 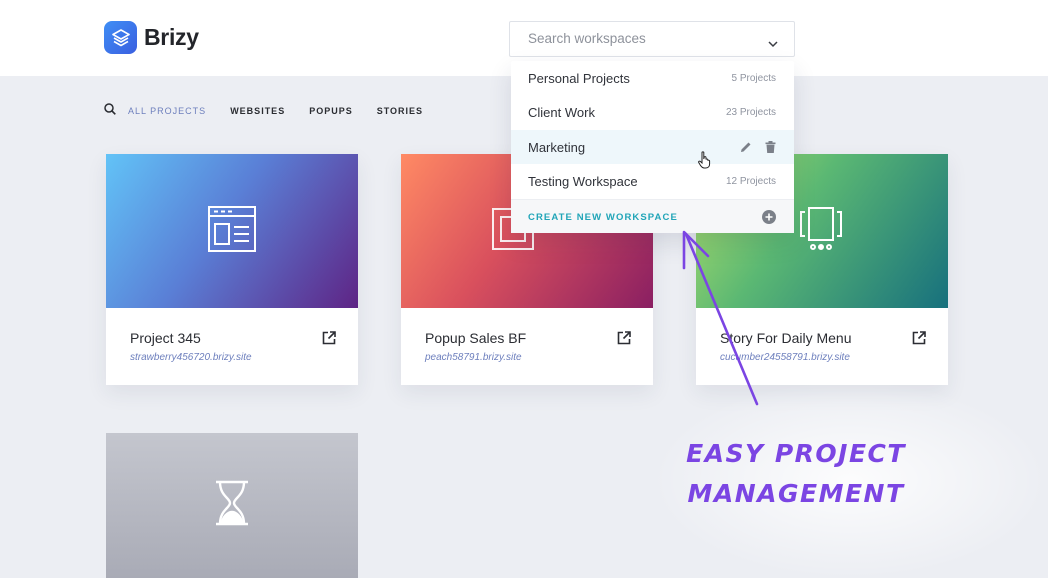 I want to click on project-url: cucumber24558791.brizy.site, so click(x=785, y=357).